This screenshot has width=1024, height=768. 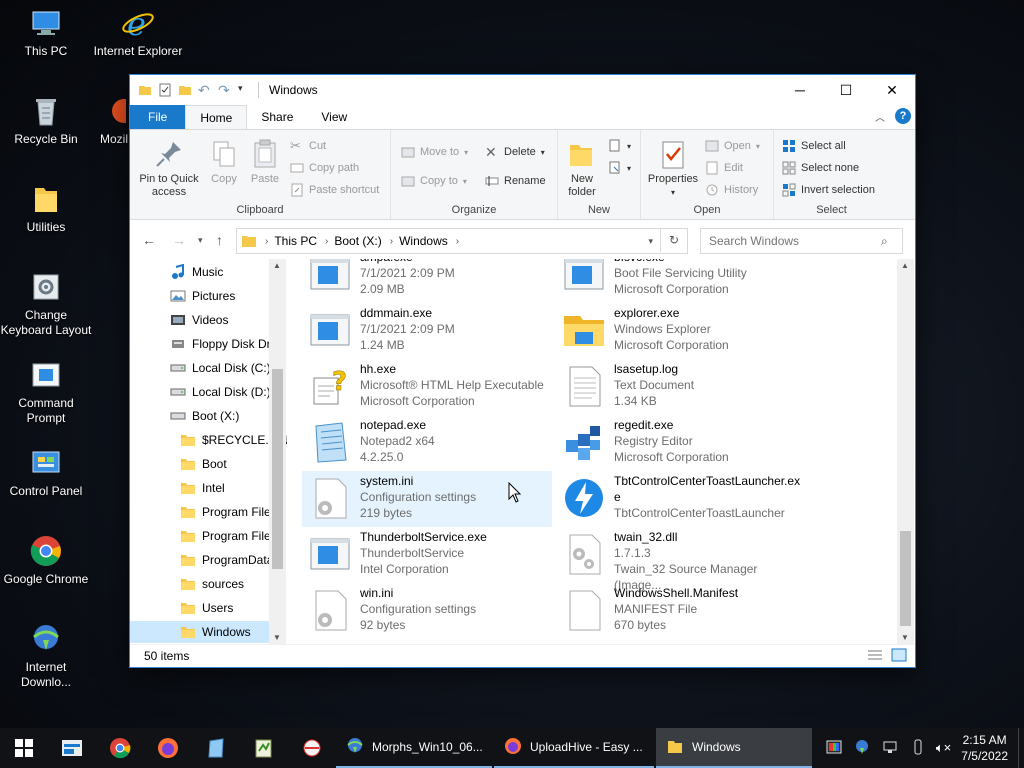 I want to click on breadcrumb-this-pc: This PC, so click(x=295, y=241).